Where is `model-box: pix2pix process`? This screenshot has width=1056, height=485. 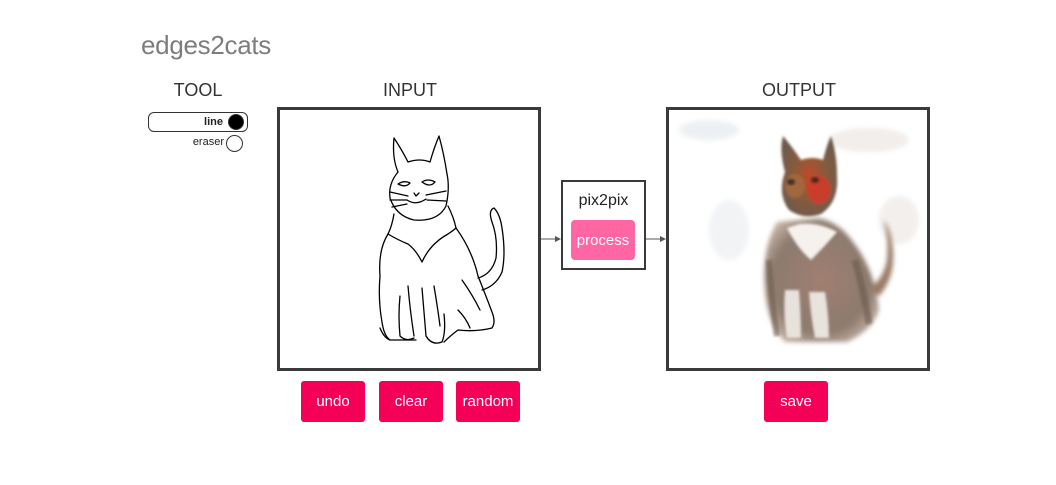
model-box: pix2pix process is located at coordinates (603, 225).